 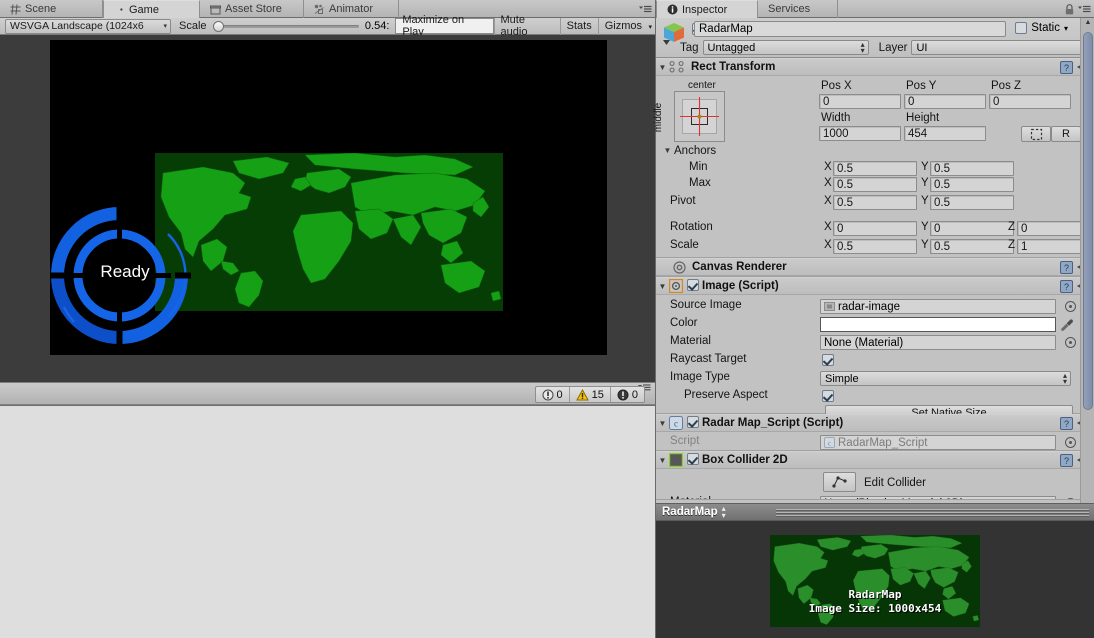 What do you see at coordinates (351, 9) in the screenshot?
I see `tab-animator: Animator` at bounding box center [351, 9].